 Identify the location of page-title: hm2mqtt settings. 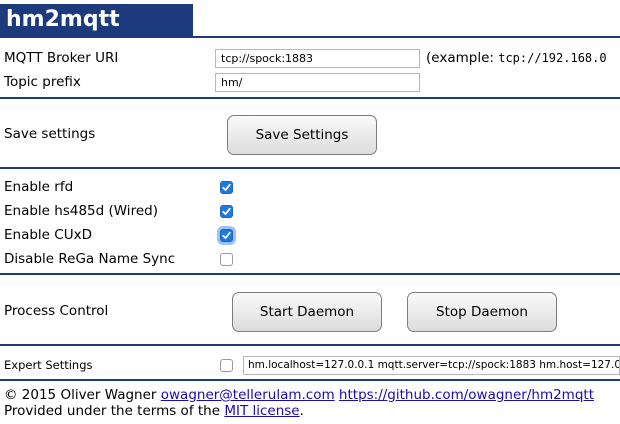
(96, 34).